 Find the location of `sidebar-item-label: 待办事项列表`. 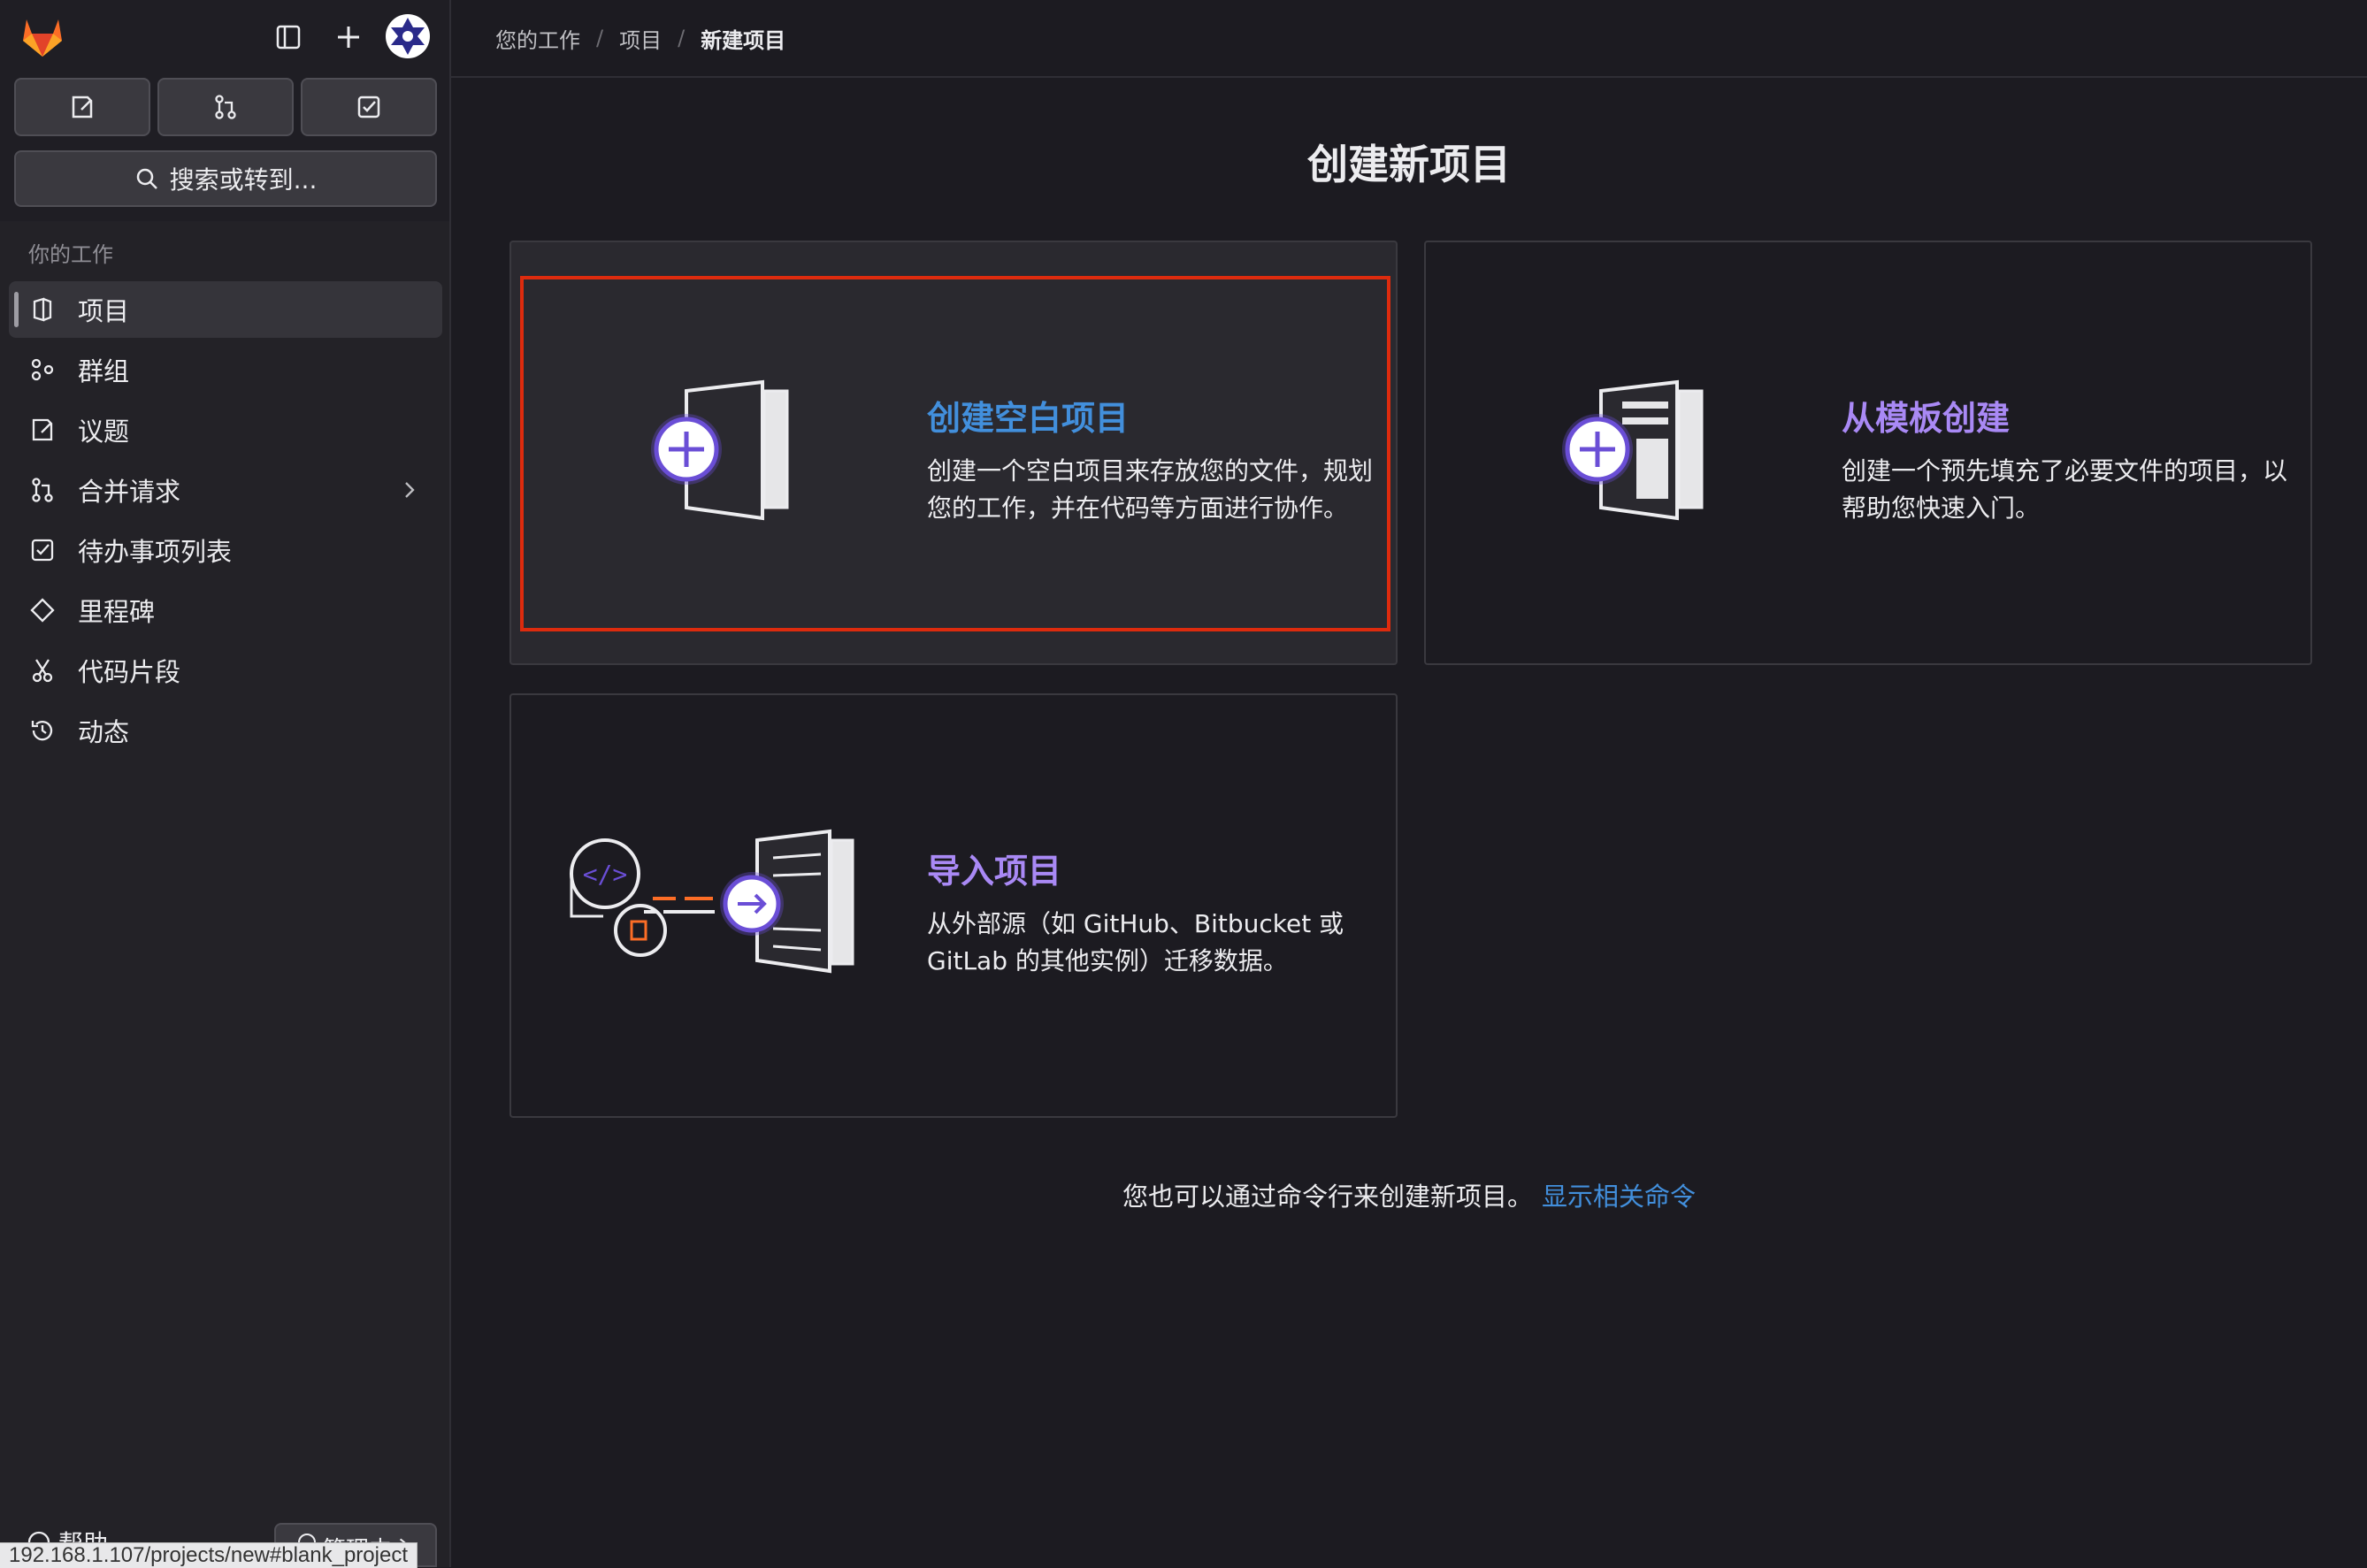

sidebar-item-label: 待办事项列表 is located at coordinates (156, 552).